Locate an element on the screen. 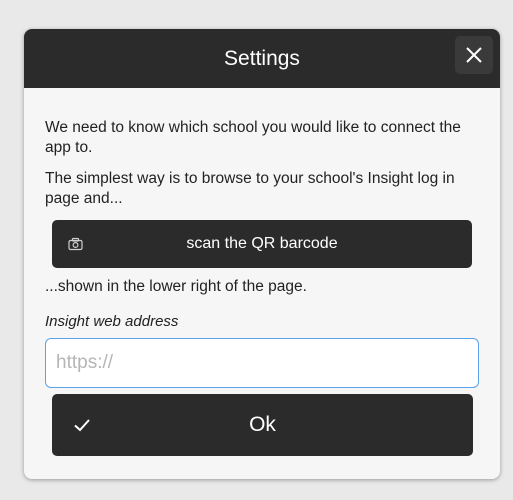  scan-qr-button: scan the QR barcode is located at coordinates (262, 244).